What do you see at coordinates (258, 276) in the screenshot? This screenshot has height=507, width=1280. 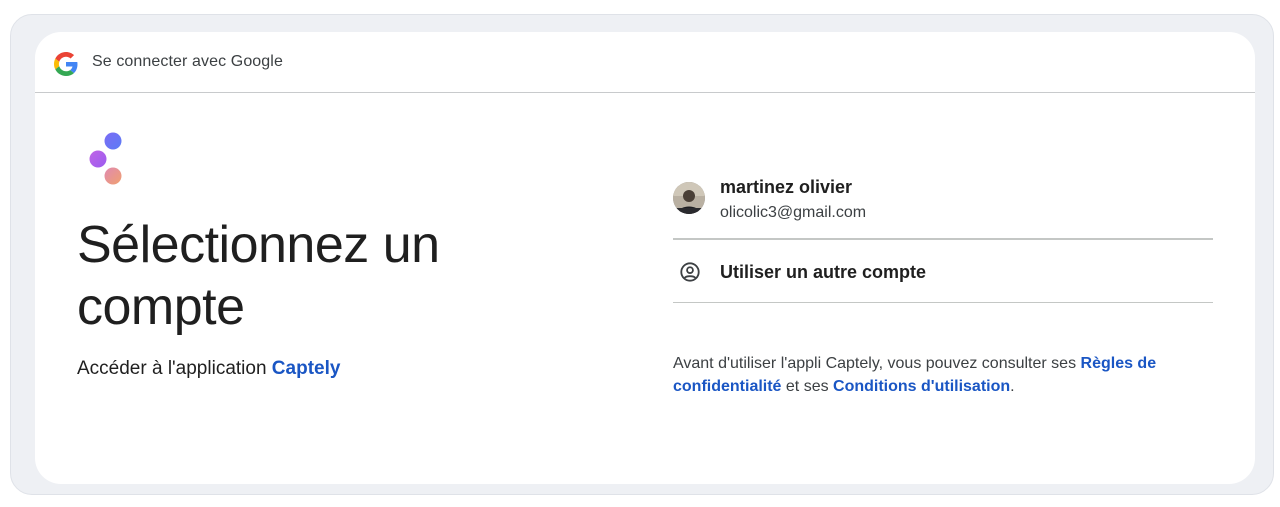 I see `page-title: Sélectionnez un compte` at bounding box center [258, 276].